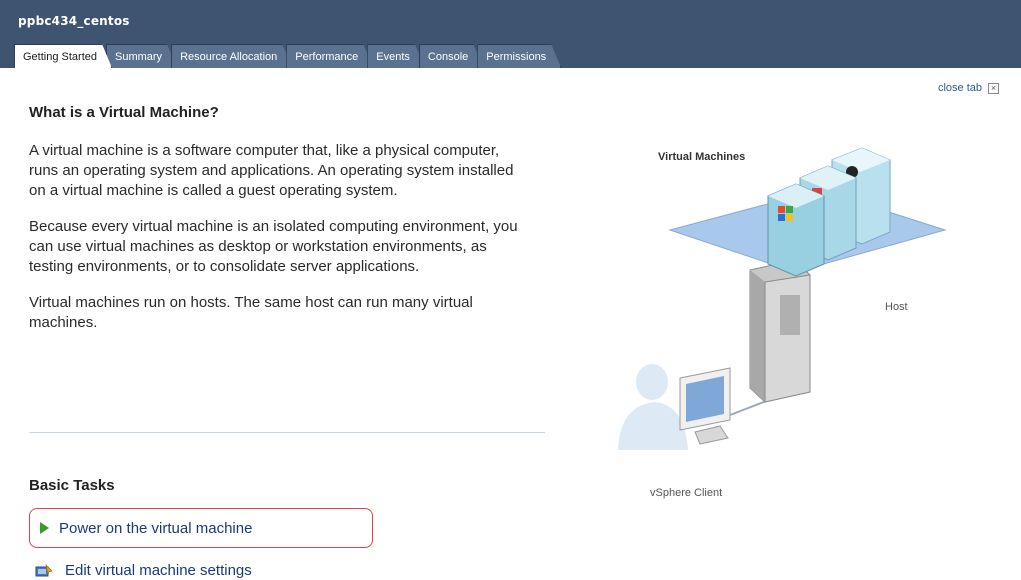 Image resolution: width=1021 pixels, height=580 pixels. Describe the element at coordinates (519, 56) in the screenshot. I see `tab-permissions: Permissions` at that location.